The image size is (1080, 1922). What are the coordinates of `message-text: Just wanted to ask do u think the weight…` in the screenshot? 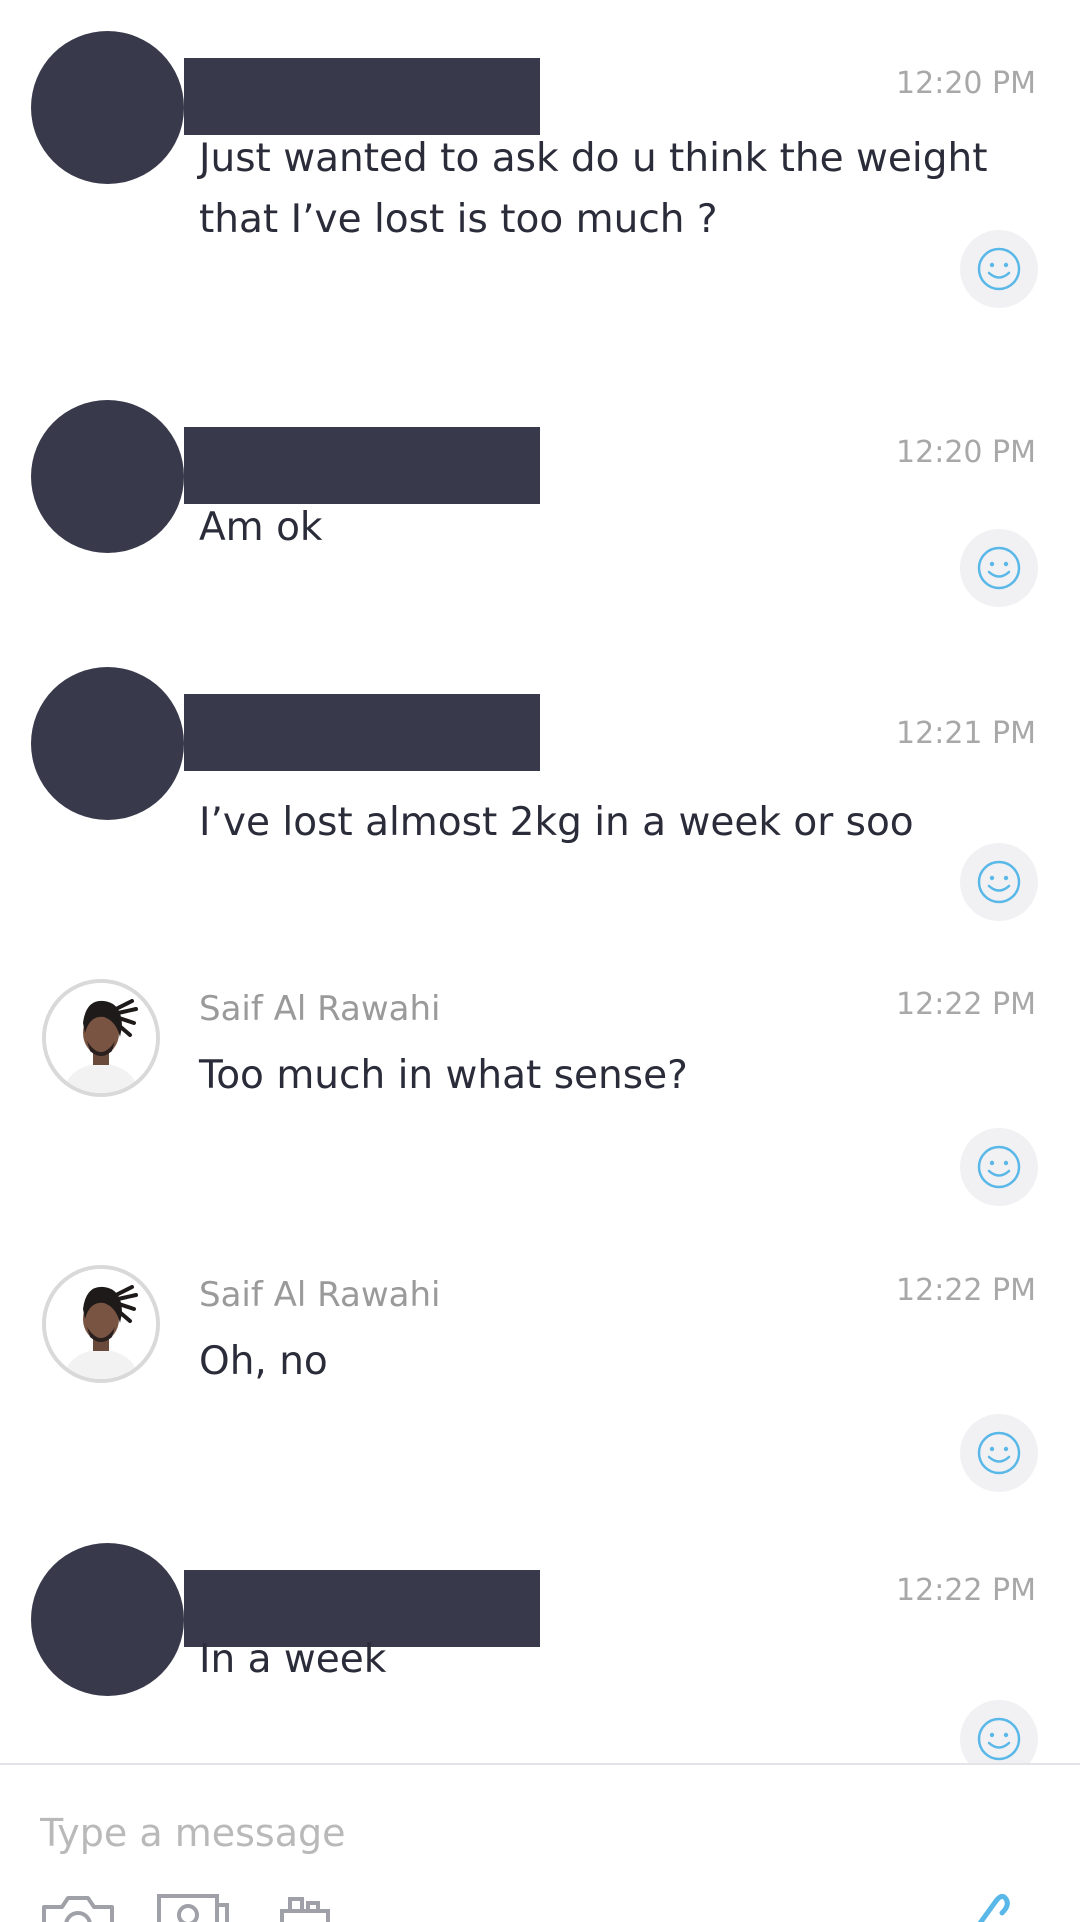 It's located at (593, 189).